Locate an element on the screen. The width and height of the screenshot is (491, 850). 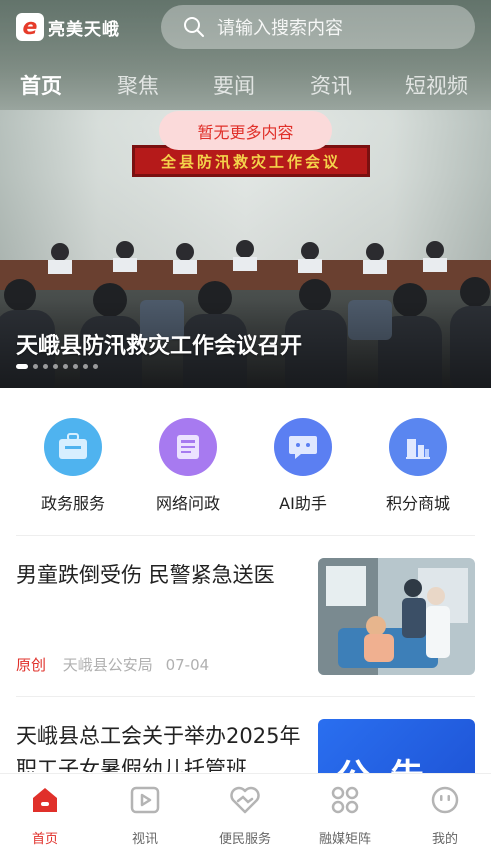
bottom-nav: 首页 视讯 便民服务 融媒矩阵 我的 is located at coordinates (245, 811).